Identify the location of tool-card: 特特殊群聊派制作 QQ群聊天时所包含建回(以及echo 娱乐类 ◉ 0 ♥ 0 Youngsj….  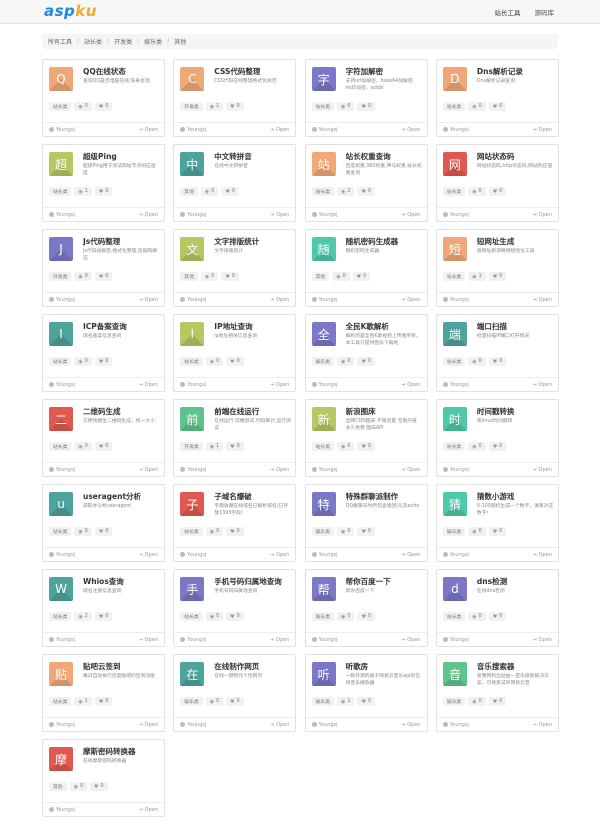
(366, 523).